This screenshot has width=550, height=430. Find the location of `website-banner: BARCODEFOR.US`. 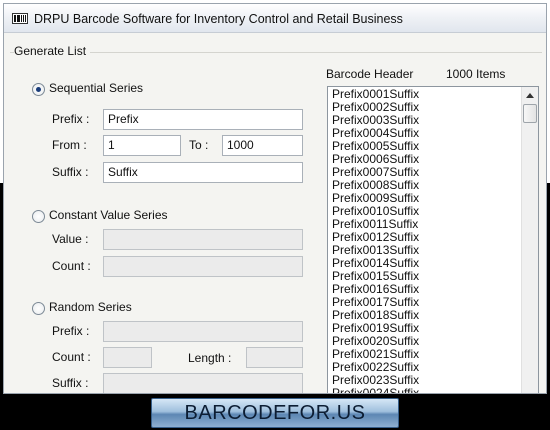

website-banner: BARCODEFOR.US is located at coordinates (275, 413).